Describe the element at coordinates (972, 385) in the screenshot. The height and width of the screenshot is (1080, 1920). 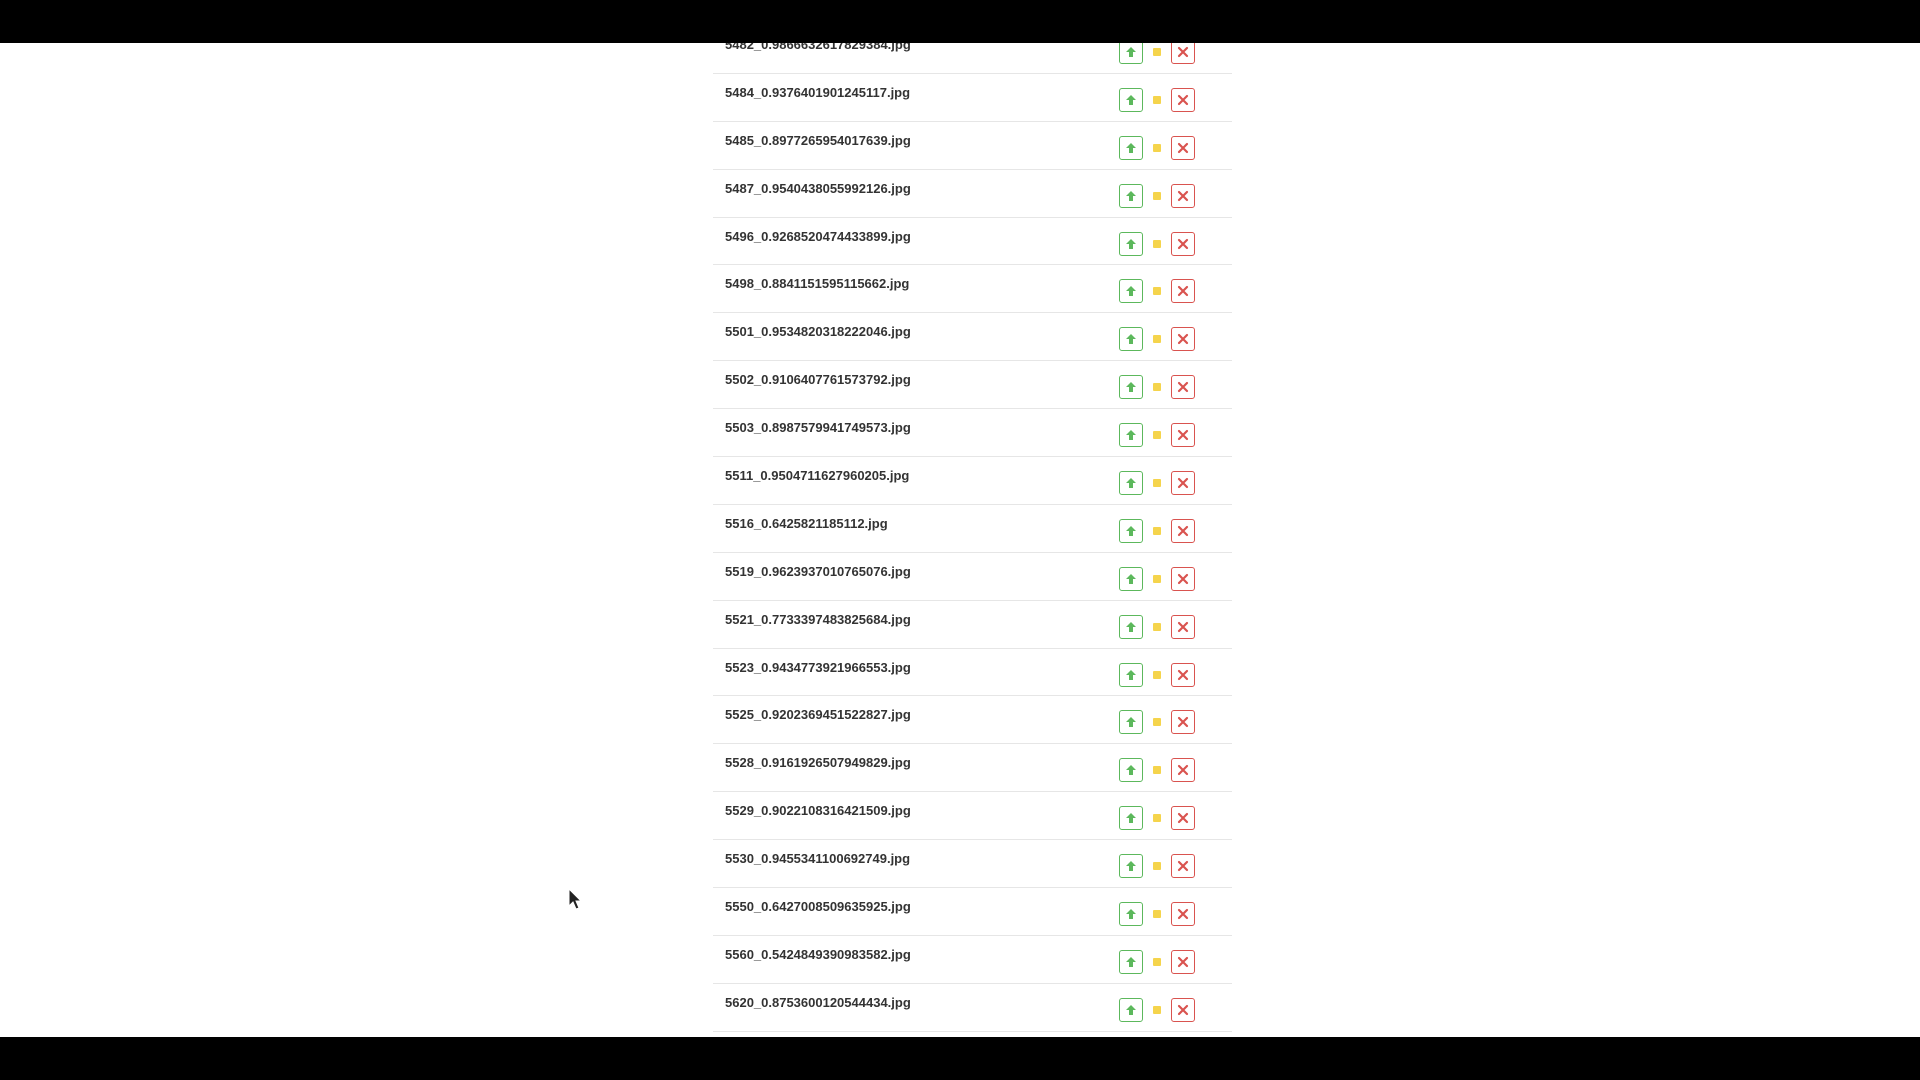
I see `file-row: 5502_0.9106407761573792.jpg` at that location.